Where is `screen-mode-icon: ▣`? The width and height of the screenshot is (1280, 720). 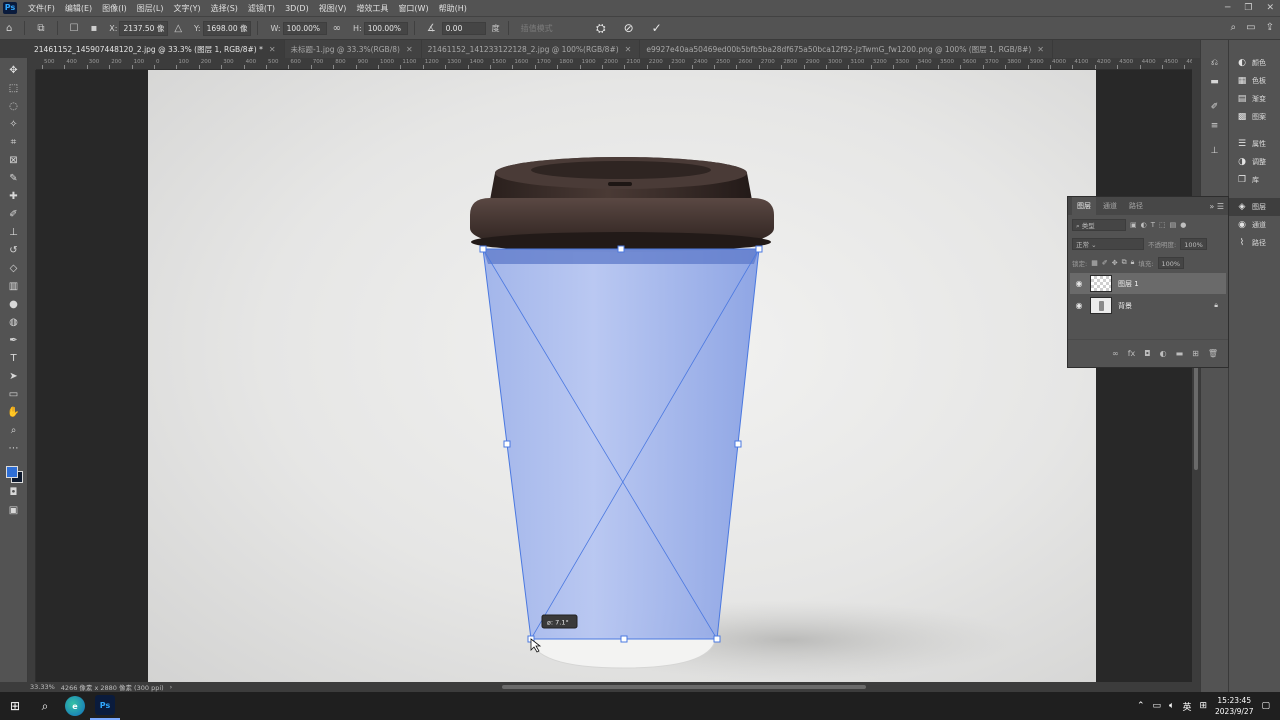 screen-mode-icon: ▣ is located at coordinates (14, 511).